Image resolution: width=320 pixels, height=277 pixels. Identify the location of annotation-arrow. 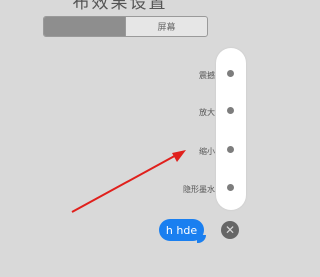
(128, 181).